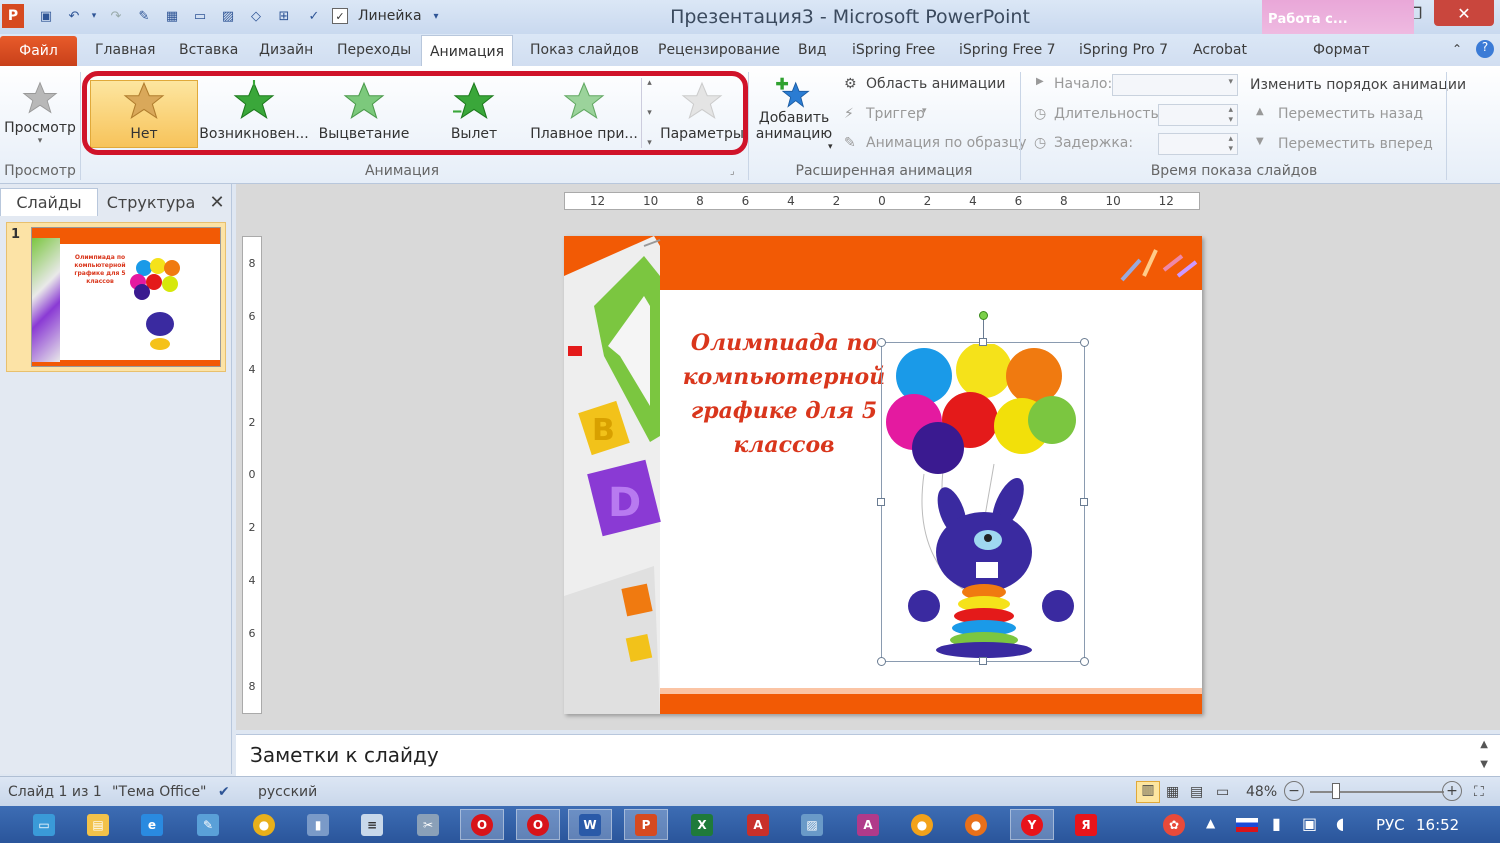 This screenshot has width=1500, height=843. What do you see at coordinates (1340, 823) in the screenshot?
I see `volume-icon: ◖` at bounding box center [1340, 823].